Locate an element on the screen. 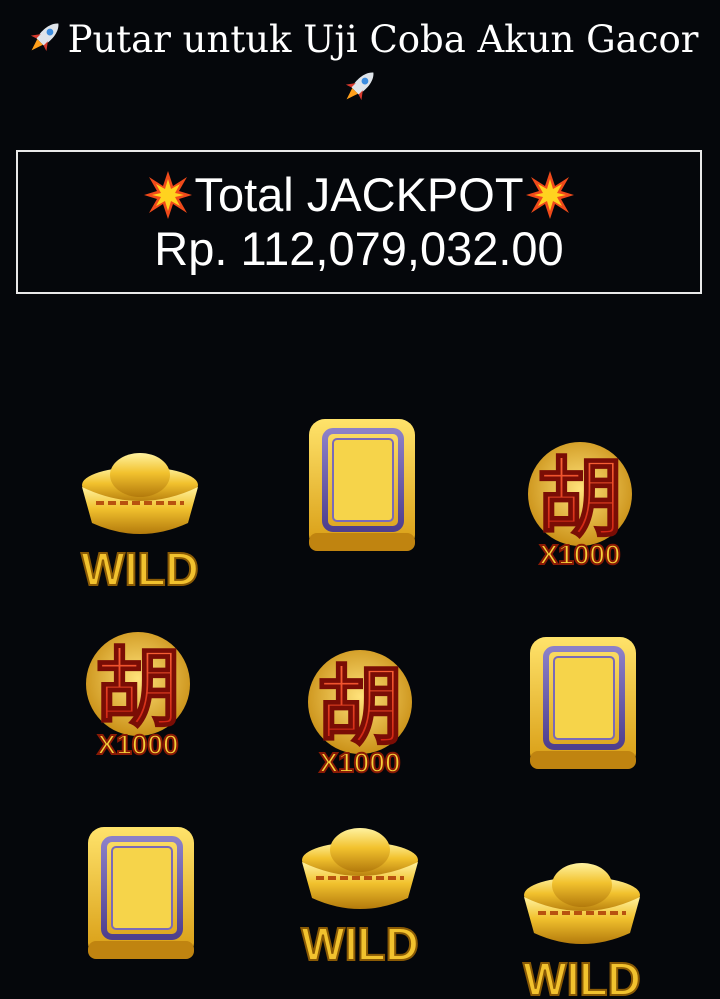  jackpot-title-row: Total JACKPOT is located at coordinates (359, 195).